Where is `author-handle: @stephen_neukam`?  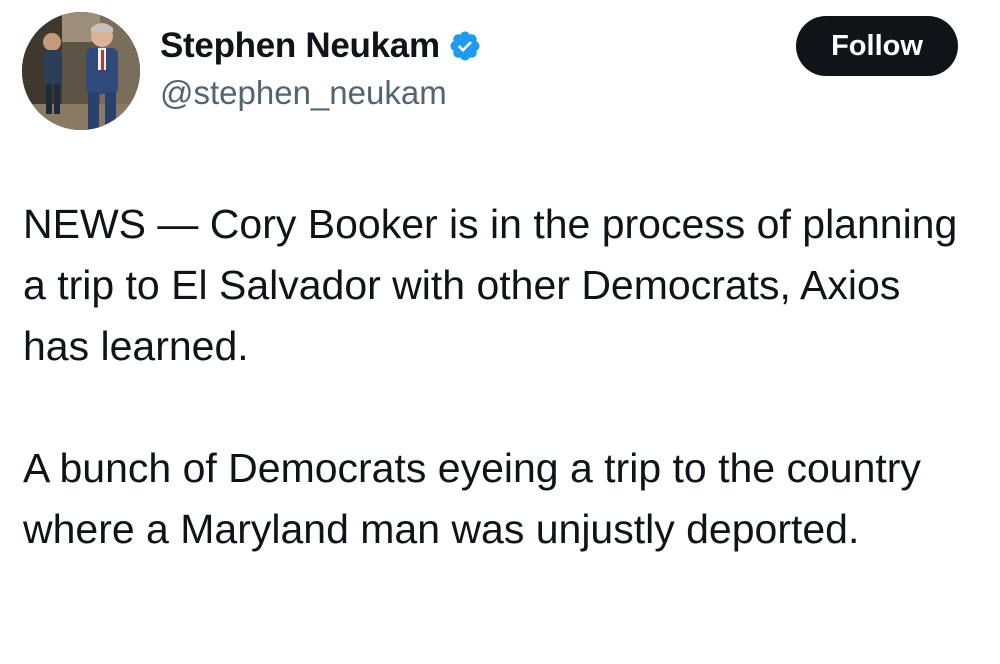 author-handle: @stephen_neukam is located at coordinates (303, 93).